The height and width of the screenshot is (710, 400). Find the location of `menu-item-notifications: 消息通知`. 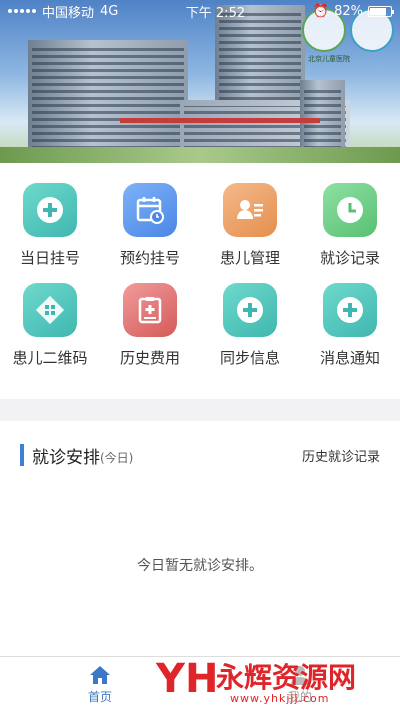

menu-item-notifications: 消息通知 is located at coordinates (350, 333).